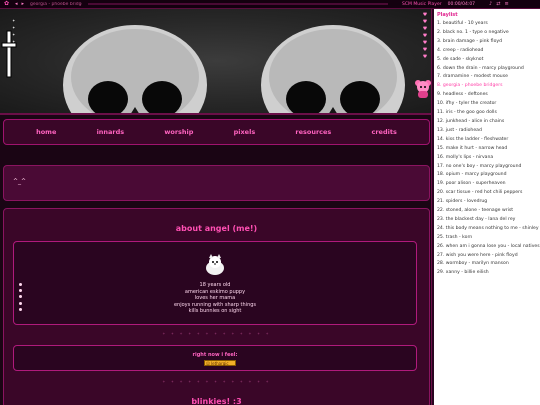 The image size is (540, 405). I want to click on mood-badge: ☺ lethargic, so click(220, 363).